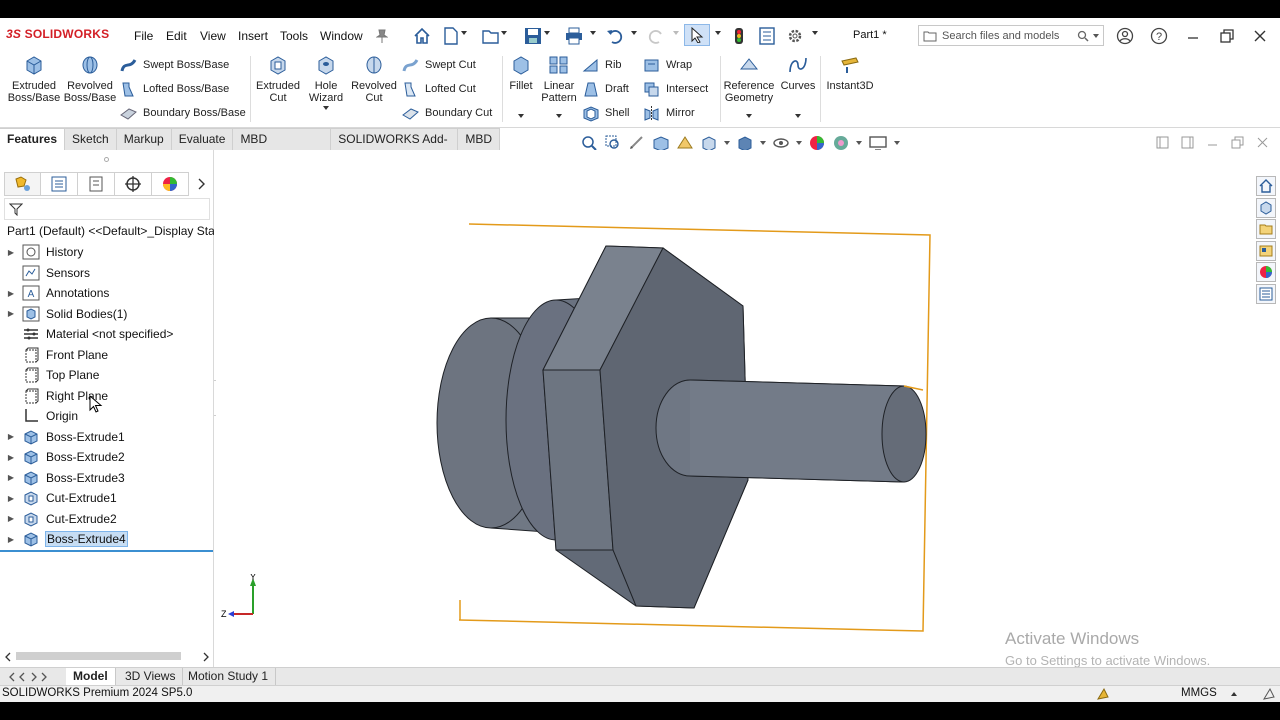 This screenshot has width=1280, height=720. Describe the element at coordinates (107, 293) in the screenshot. I see `tree-node-annotations: ▶ A Annotations` at that location.